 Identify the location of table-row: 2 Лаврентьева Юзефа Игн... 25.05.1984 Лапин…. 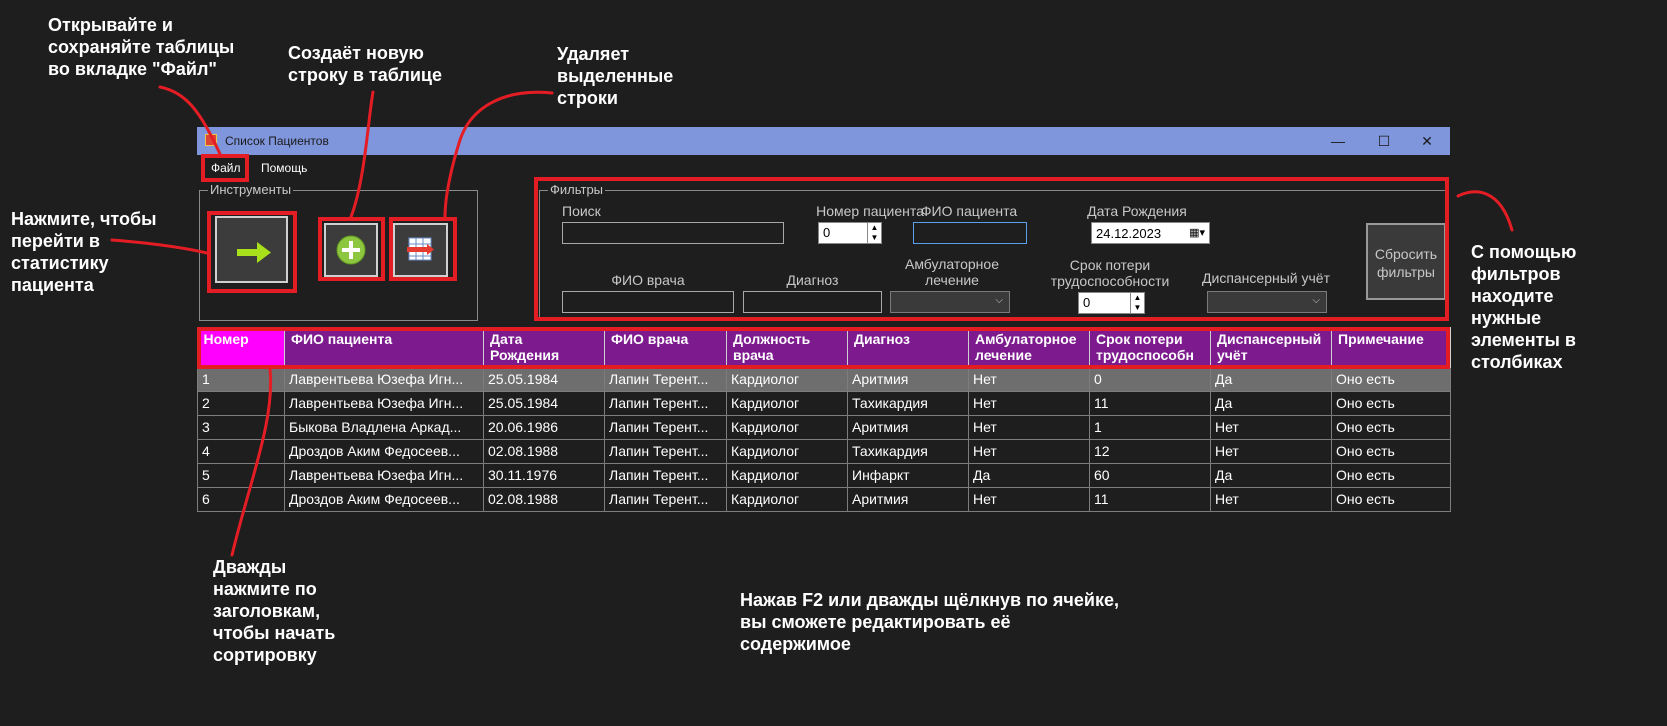
(824, 403).